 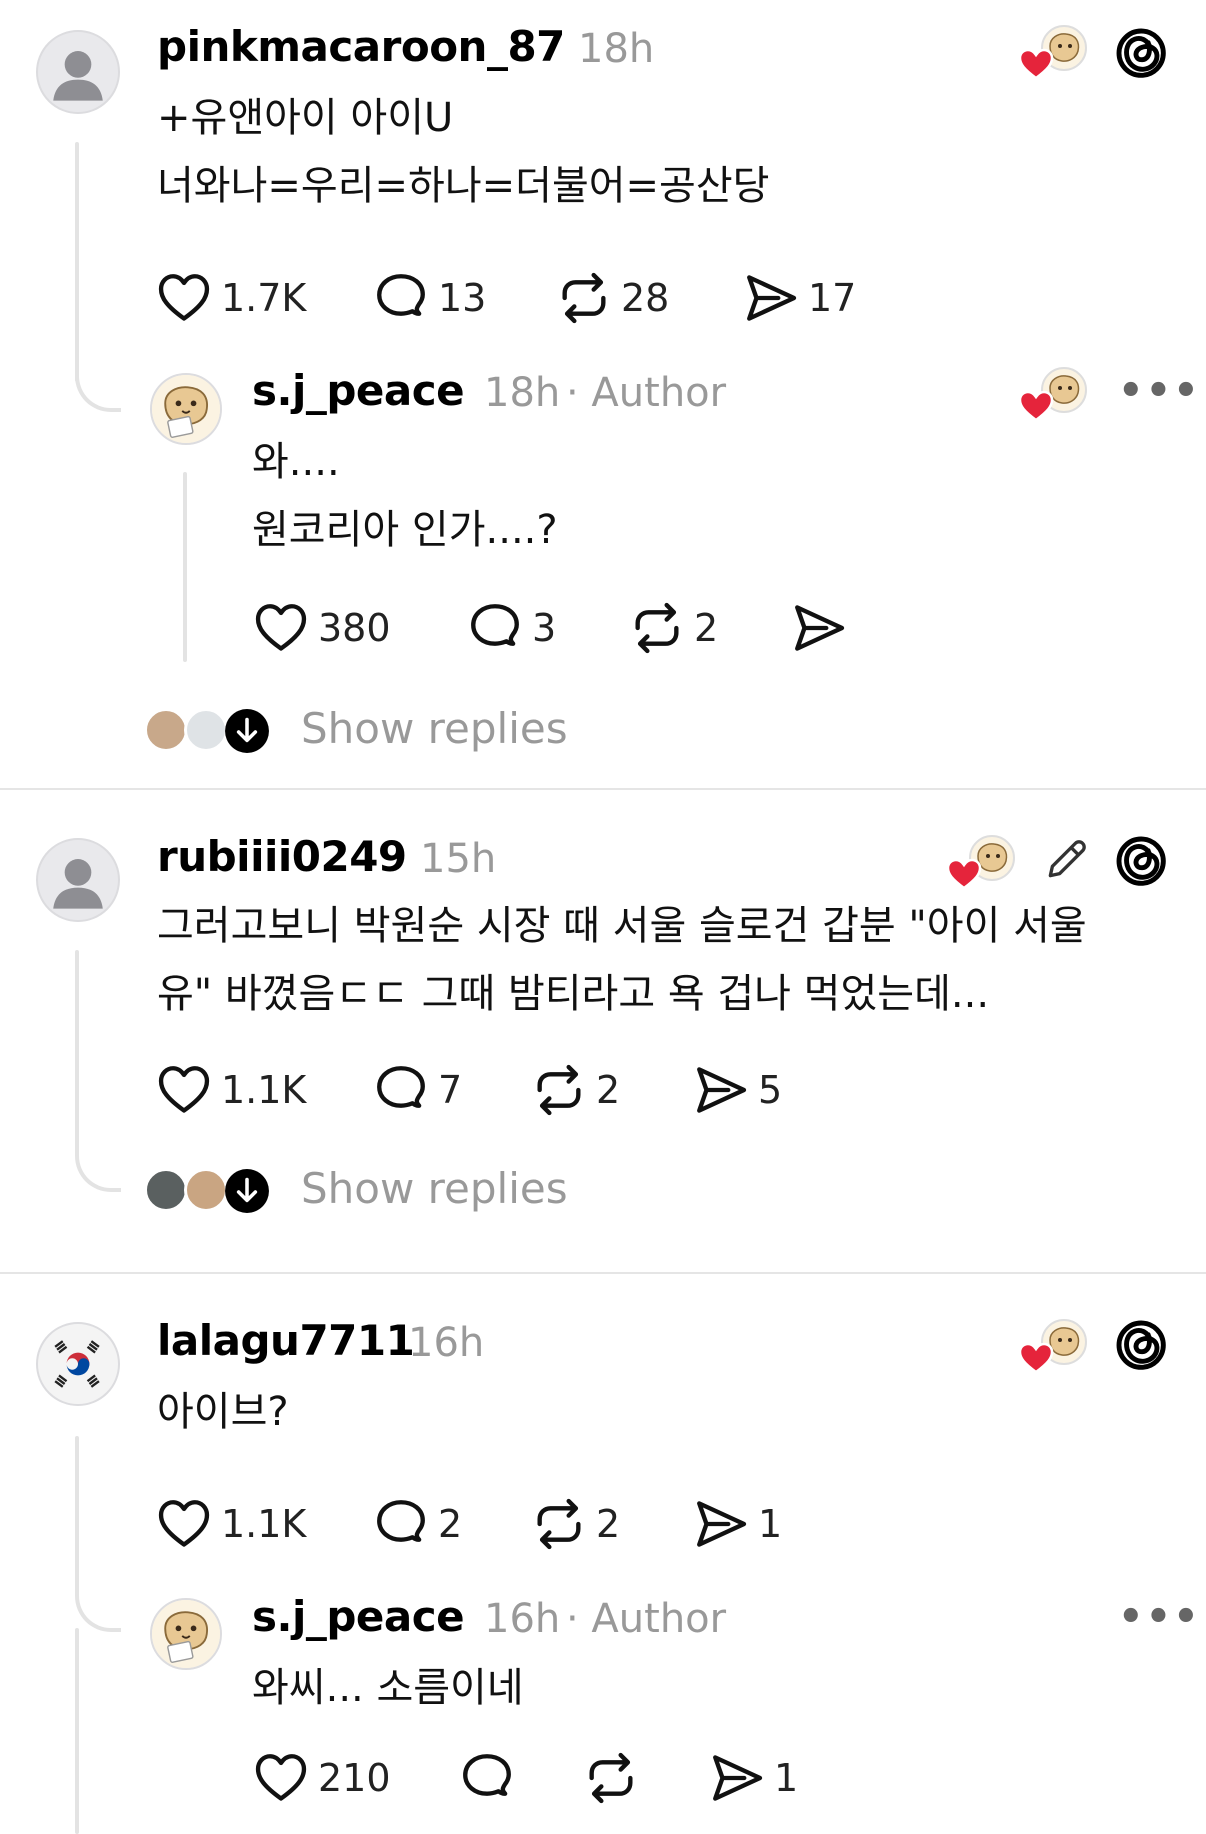 What do you see at coordinates (819, 628) in the screenshot?
I see `share-button` at bounding box center [819, 628].